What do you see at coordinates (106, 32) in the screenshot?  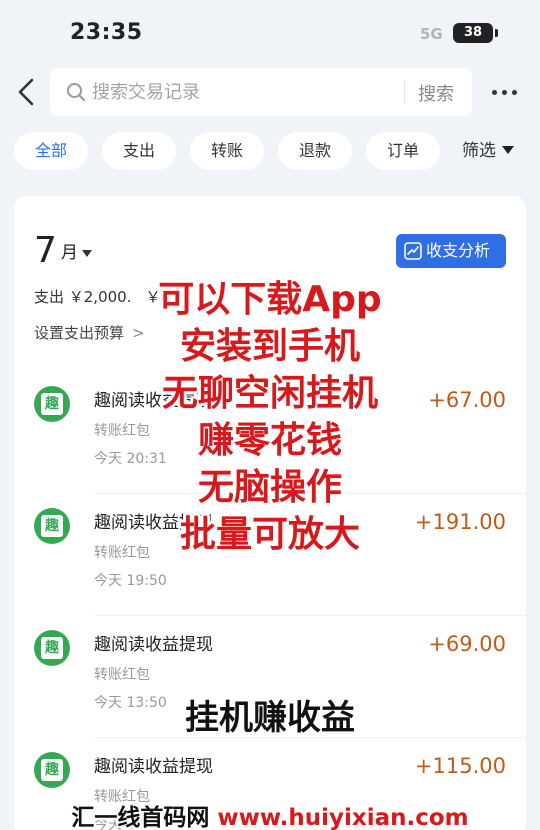 I see `status-time: 23:35` at bounding box center [106, 32].